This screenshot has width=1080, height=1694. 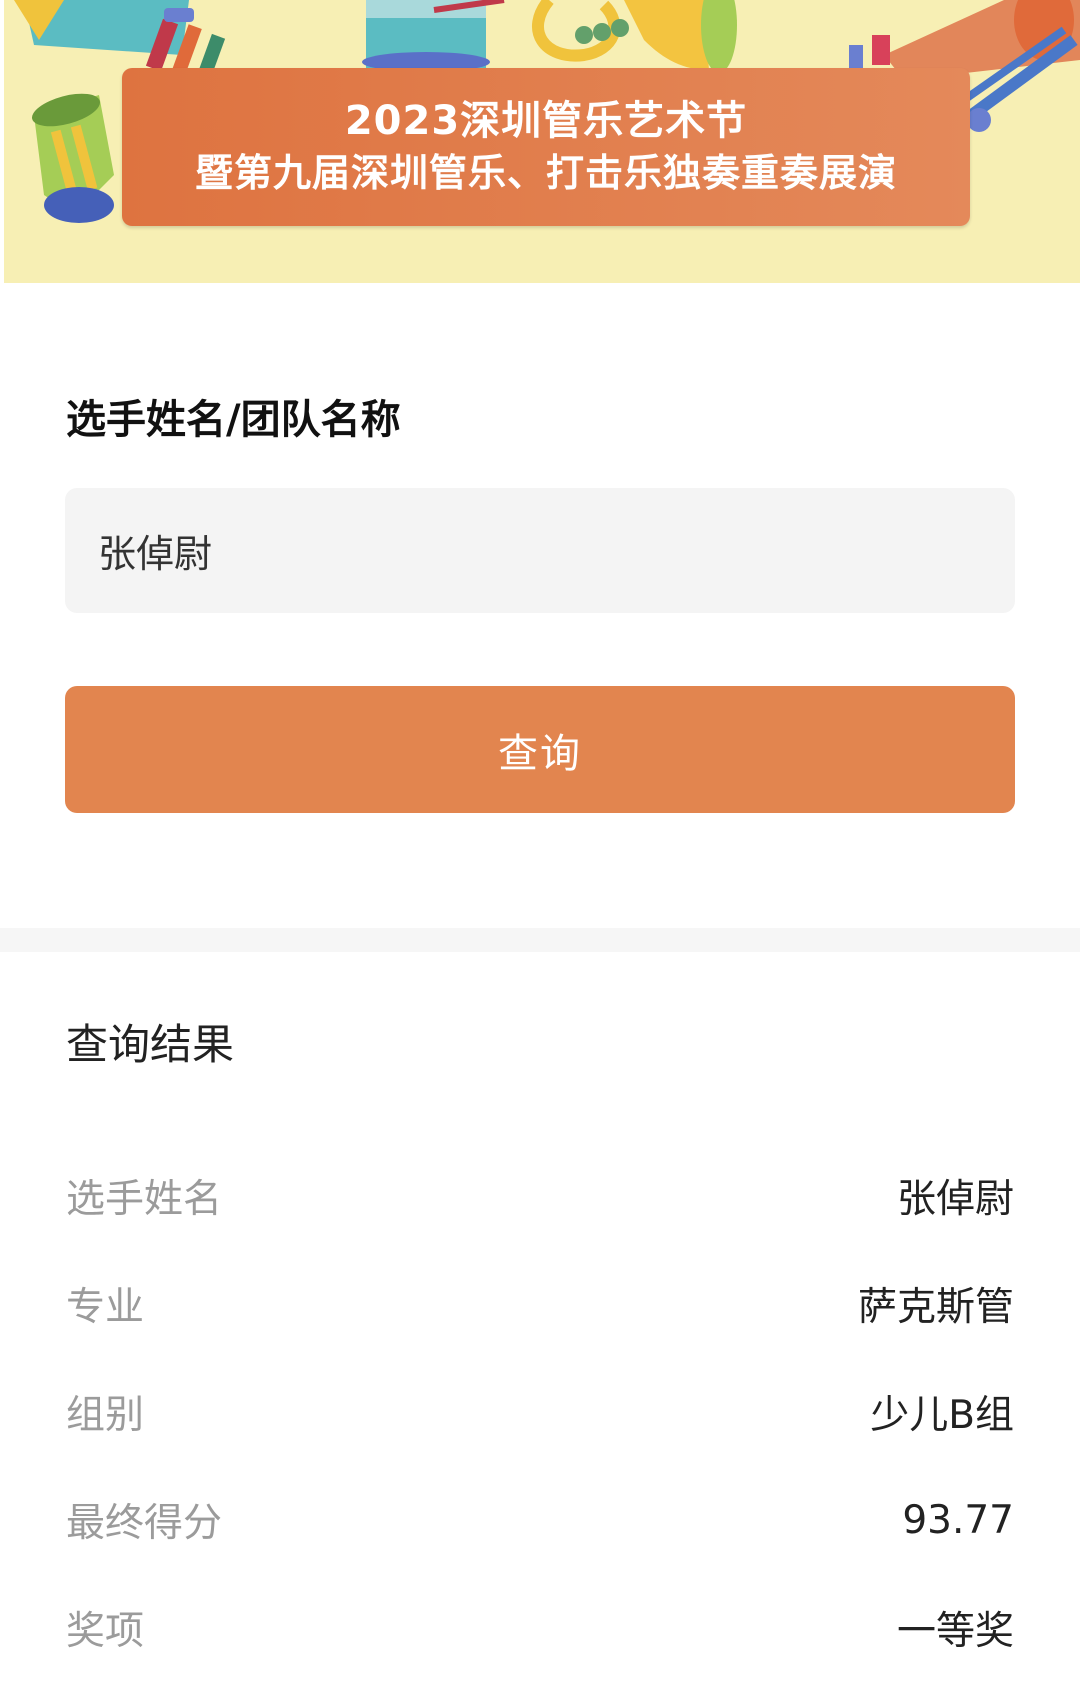 I want to click on event-title-line2: 暨第九届深圳管乐、打击乐独奏重奏展演, so click(x=545, y=173).